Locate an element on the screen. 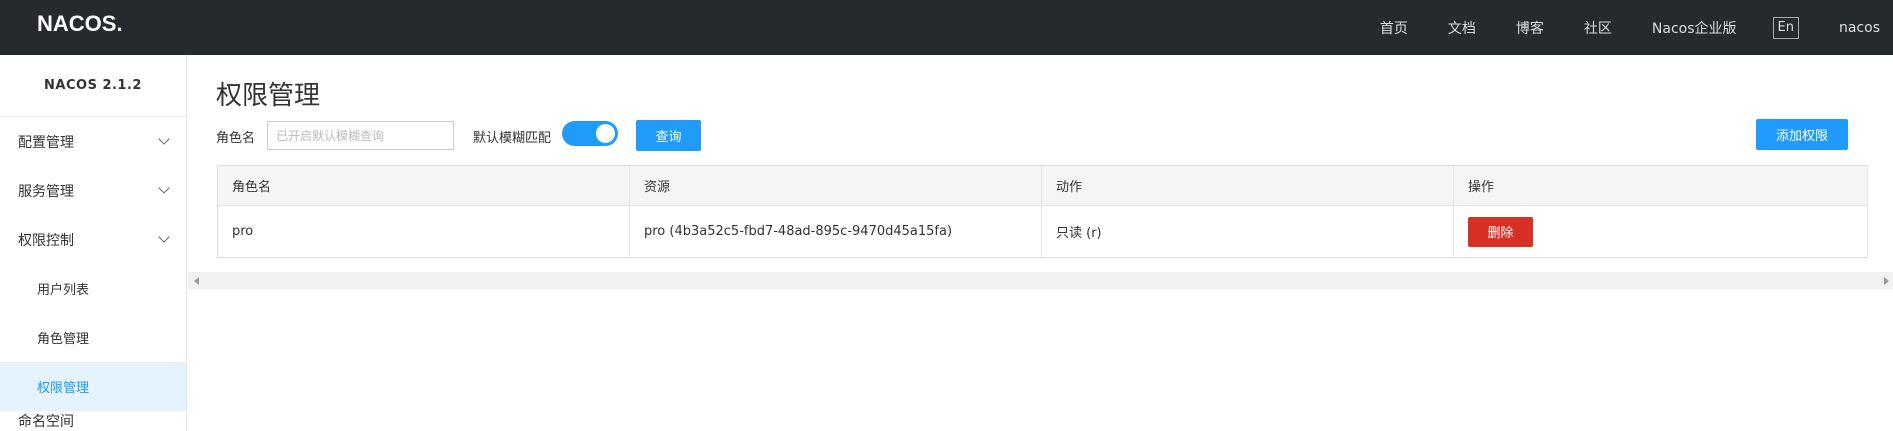 The image size is (1893, 431). col-role: 角色名 is located at coordinates (423, 185).